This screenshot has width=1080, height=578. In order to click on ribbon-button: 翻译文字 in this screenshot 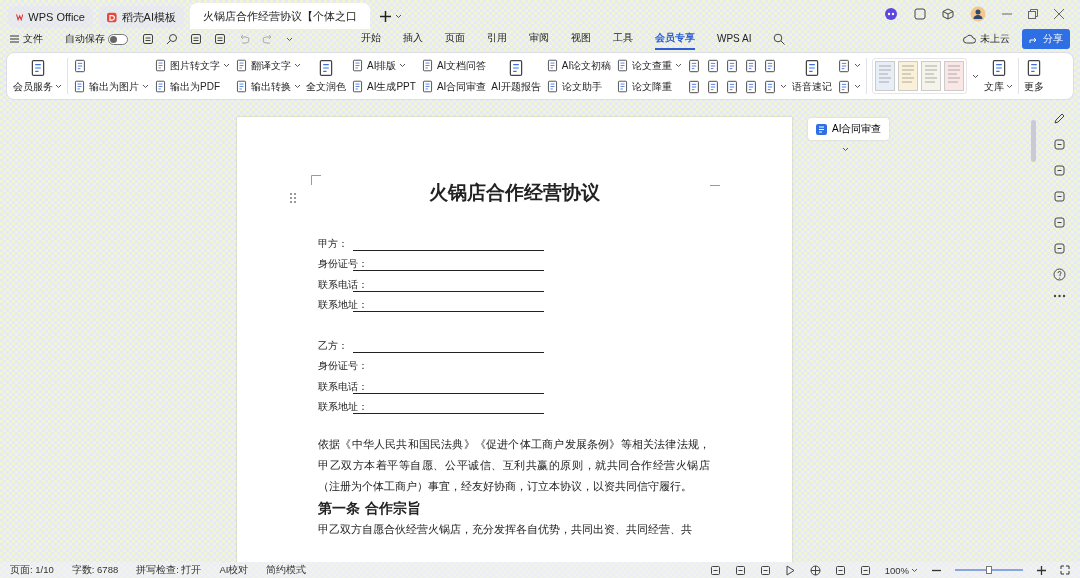, I will do `click(268, 65)`.